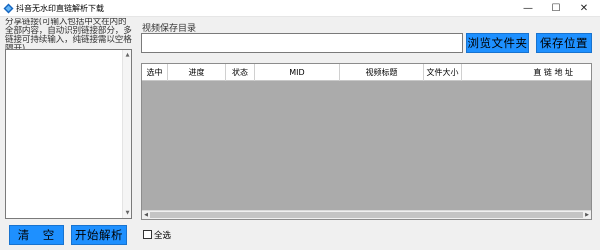  Describe the element at coordinates (146, 215) in the screenshot. I see `scroll-left-icon: ◀` at that location.